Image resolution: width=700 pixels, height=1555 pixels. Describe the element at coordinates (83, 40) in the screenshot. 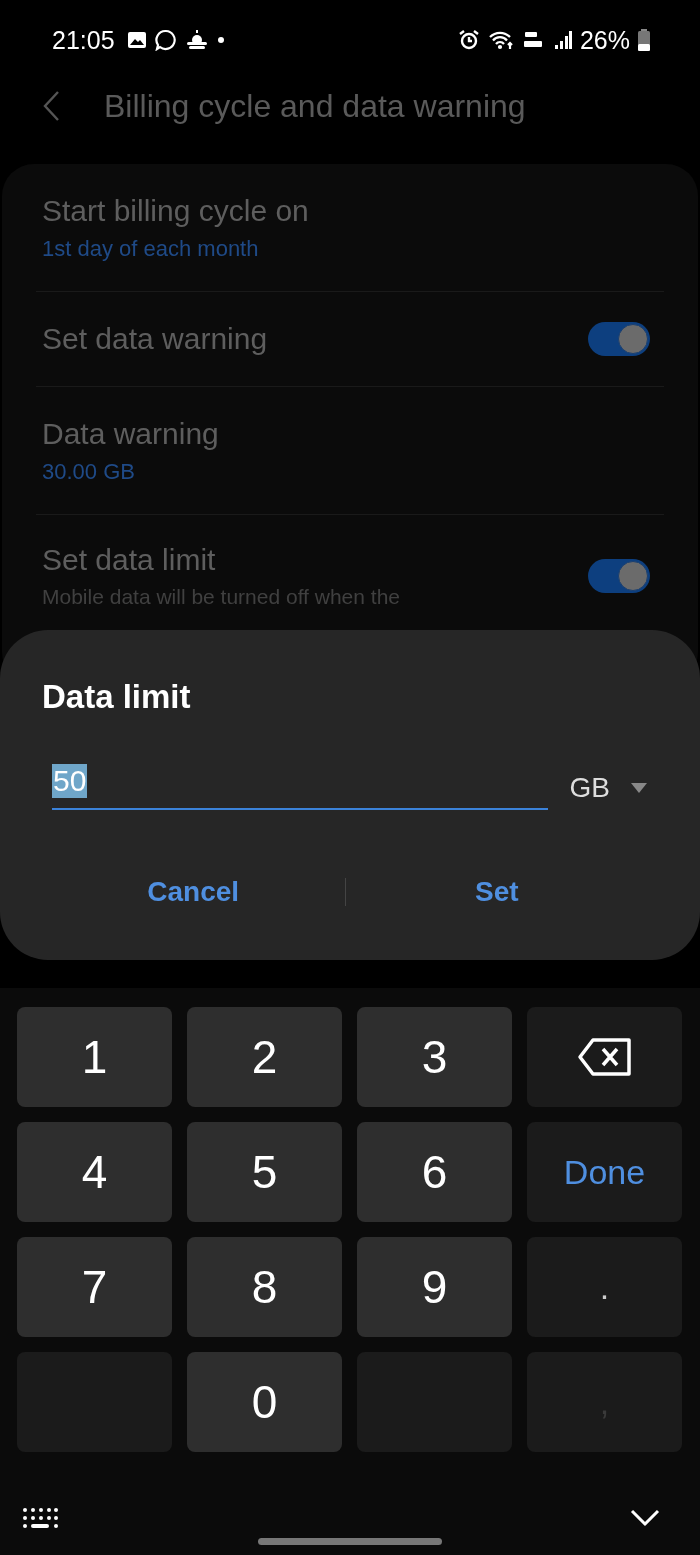

I see `status-time: 21:05` at that location.